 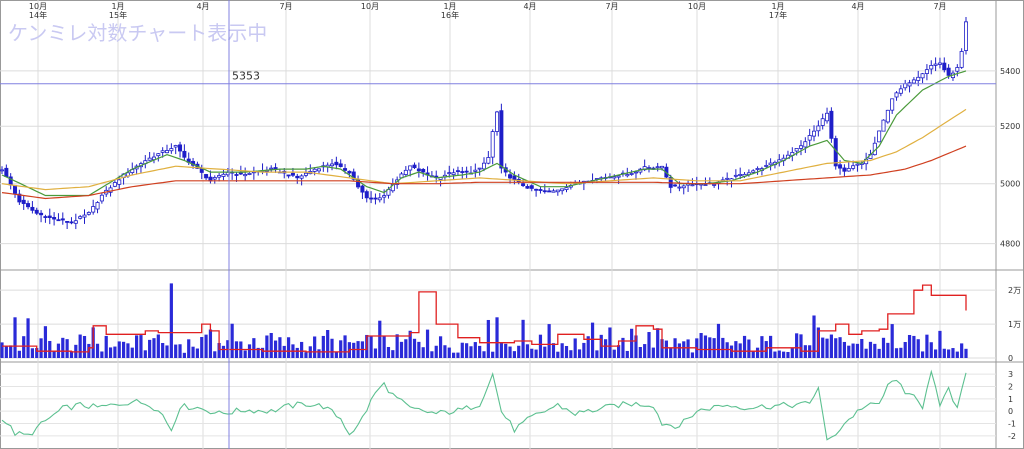 I want to click on x-tick-label: 1月, so click(x=449, y=6).